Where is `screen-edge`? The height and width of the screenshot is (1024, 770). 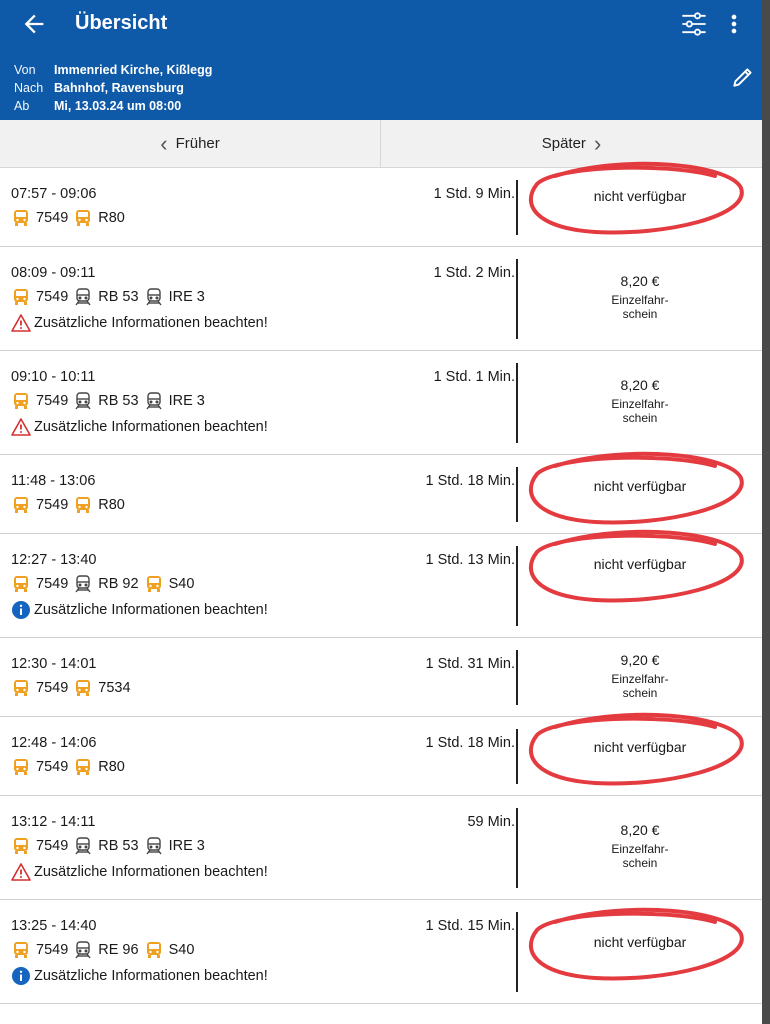
screen-edge is located at coordinates (766, 512).